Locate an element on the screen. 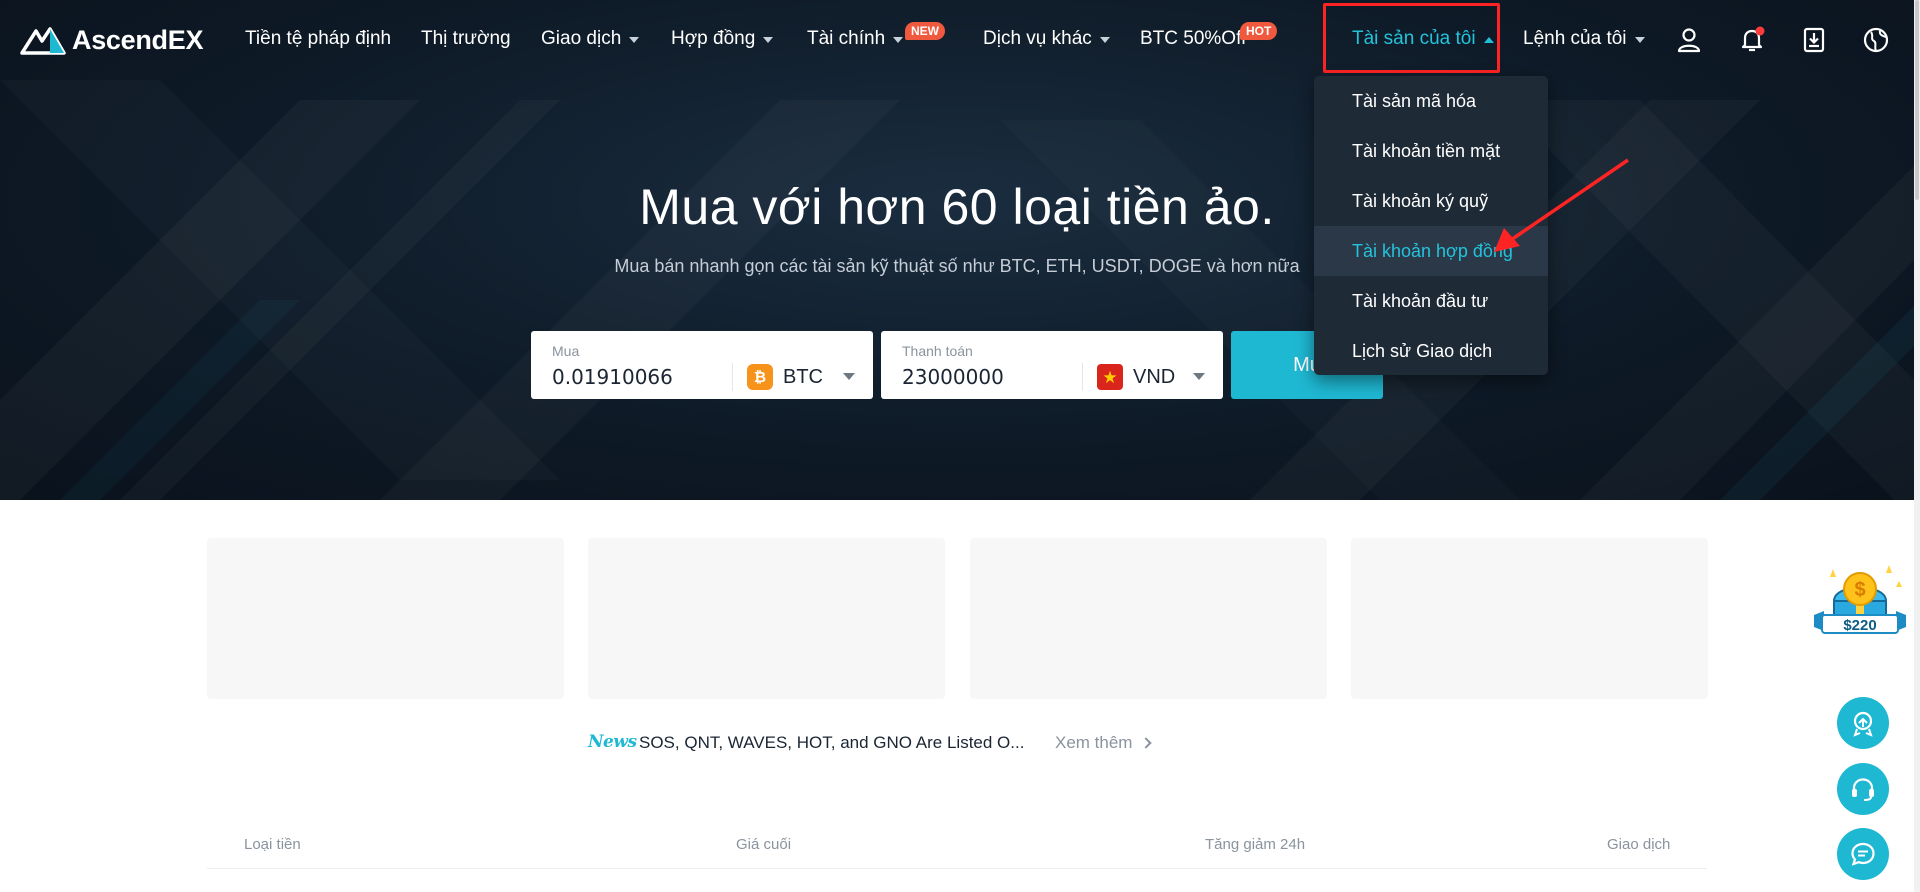 The height and width of the screenshot is (892, 1920). buy-amount-value: 0.01910066 is located at coordinates (612, 377).